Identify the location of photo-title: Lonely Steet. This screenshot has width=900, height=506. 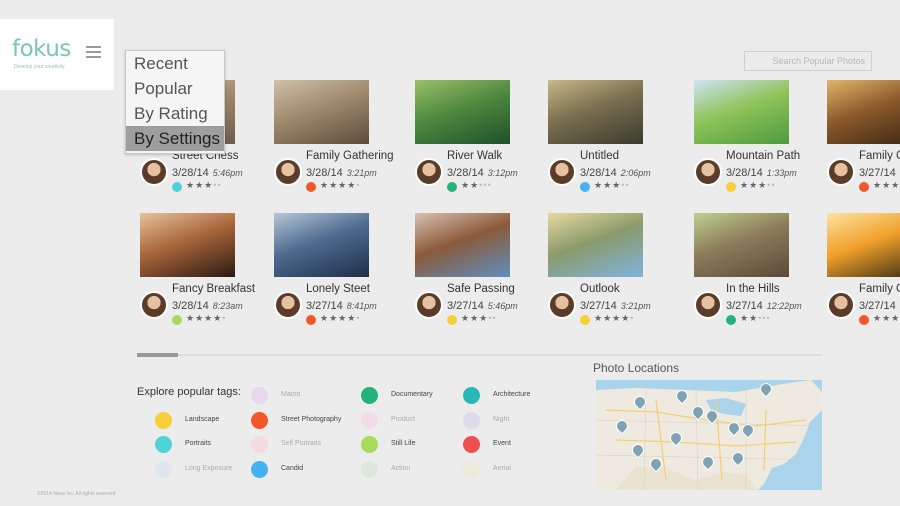
(338, 289).